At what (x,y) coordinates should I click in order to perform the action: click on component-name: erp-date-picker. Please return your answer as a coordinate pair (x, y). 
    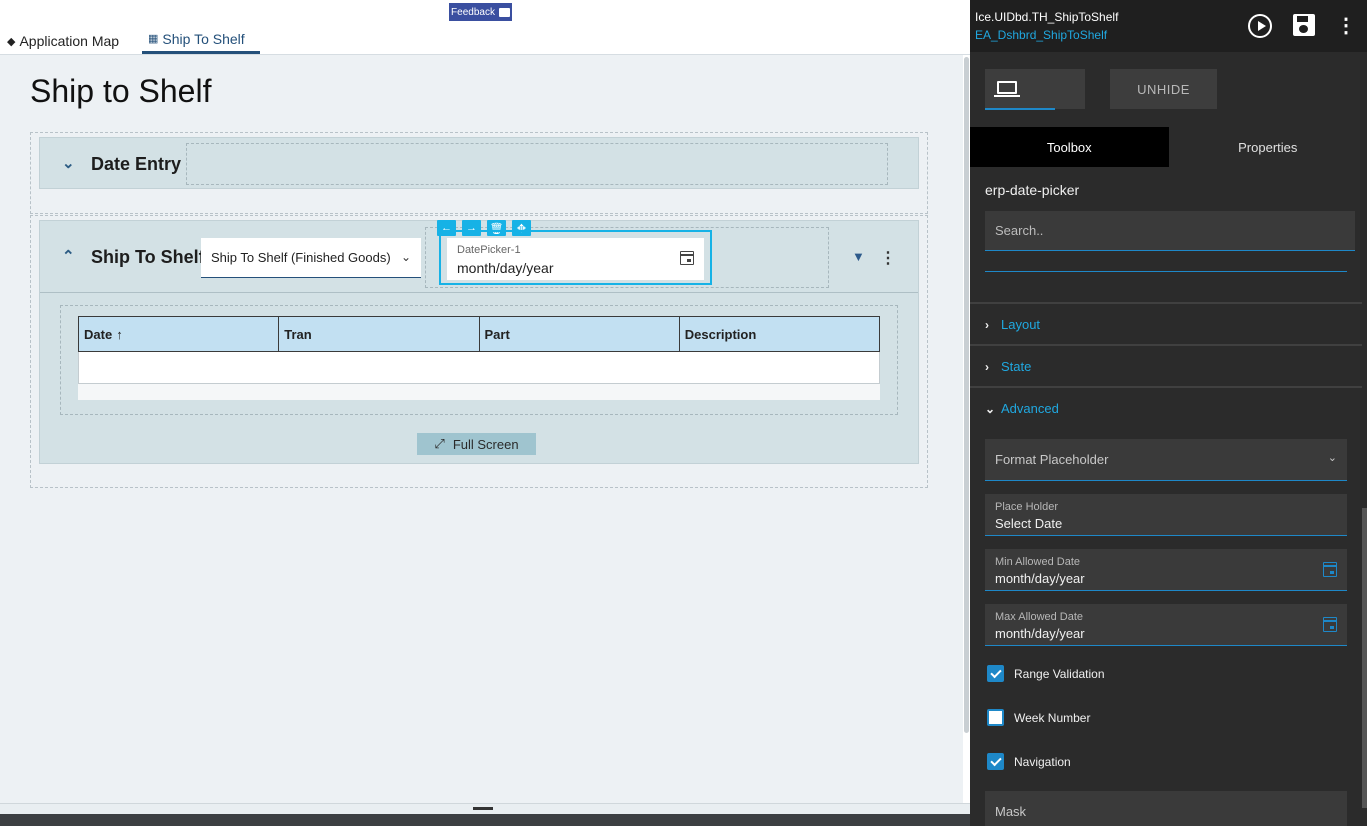
    Looking at the image, I should click on (1032, 190).